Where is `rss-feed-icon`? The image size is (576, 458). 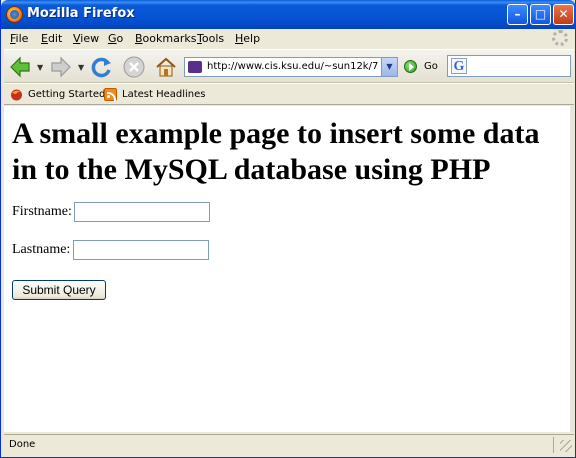
rss-feed-icon is located at coordinates (110, 94).